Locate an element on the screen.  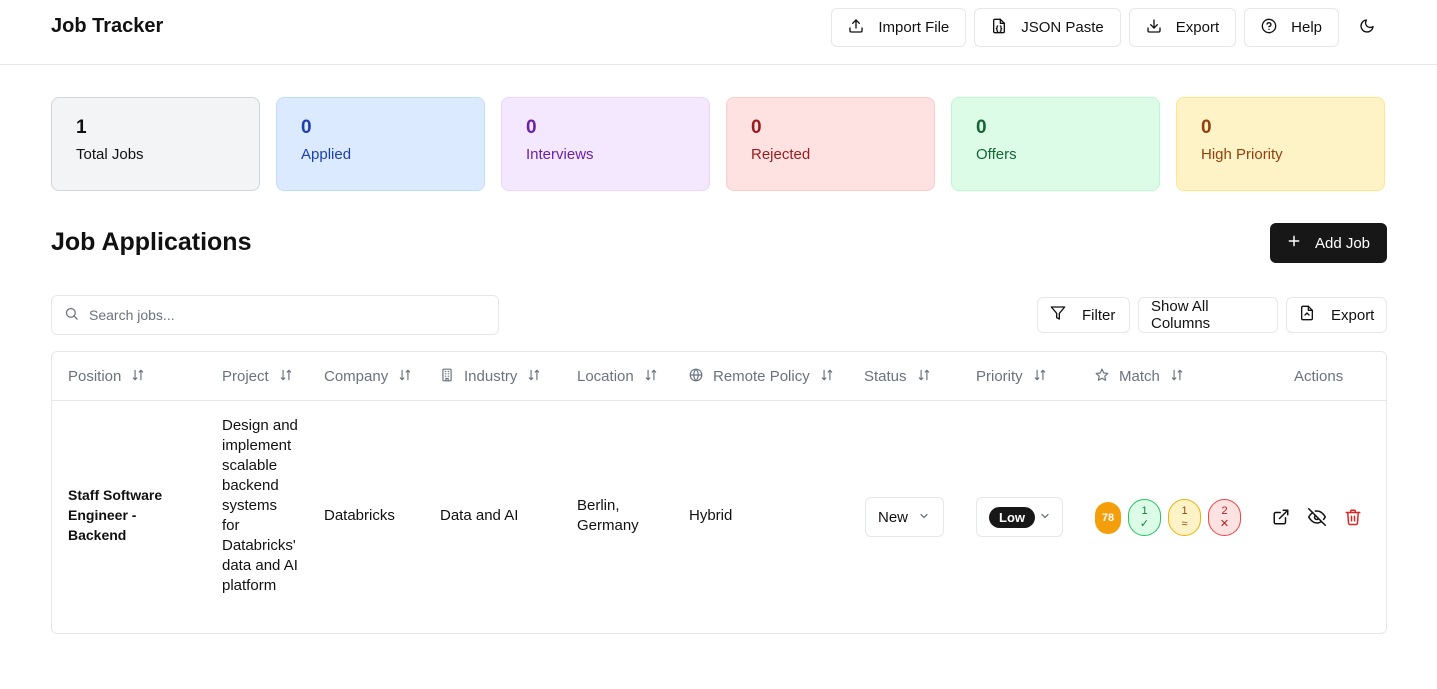
partial-count: 1 is located at coordinates (1184, 510).